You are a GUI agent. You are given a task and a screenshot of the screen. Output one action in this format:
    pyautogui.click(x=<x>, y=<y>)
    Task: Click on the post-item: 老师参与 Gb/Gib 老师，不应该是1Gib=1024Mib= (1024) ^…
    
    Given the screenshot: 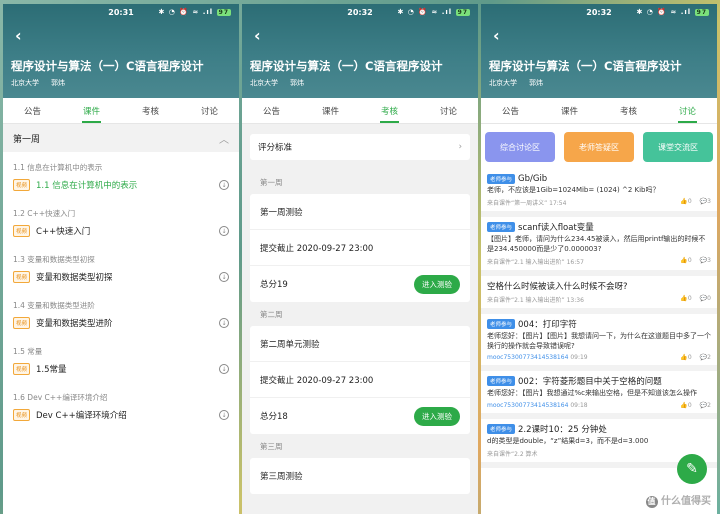 What is the action you would take?
    pyautogui.click(x=599, y=194)
    